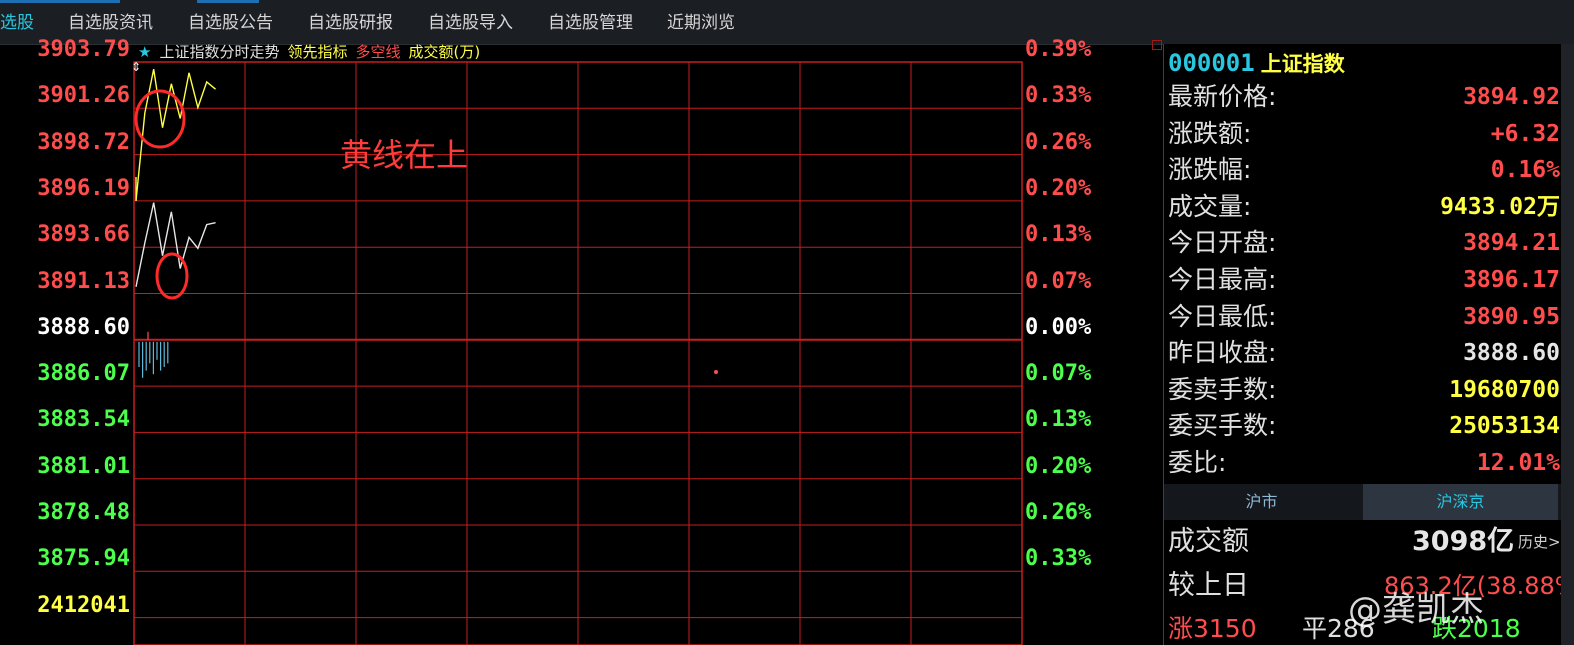  I want to click on quote-row: 委买手数: 25053134, so click(1364, 426).